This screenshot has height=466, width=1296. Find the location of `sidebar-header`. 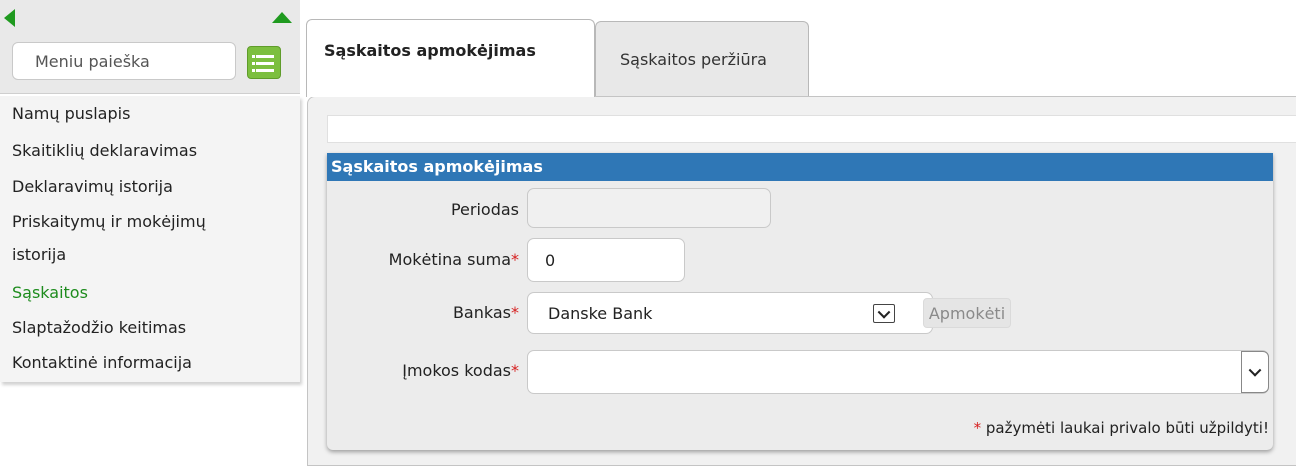

sidebar-header is located at coordinates (150, 47).